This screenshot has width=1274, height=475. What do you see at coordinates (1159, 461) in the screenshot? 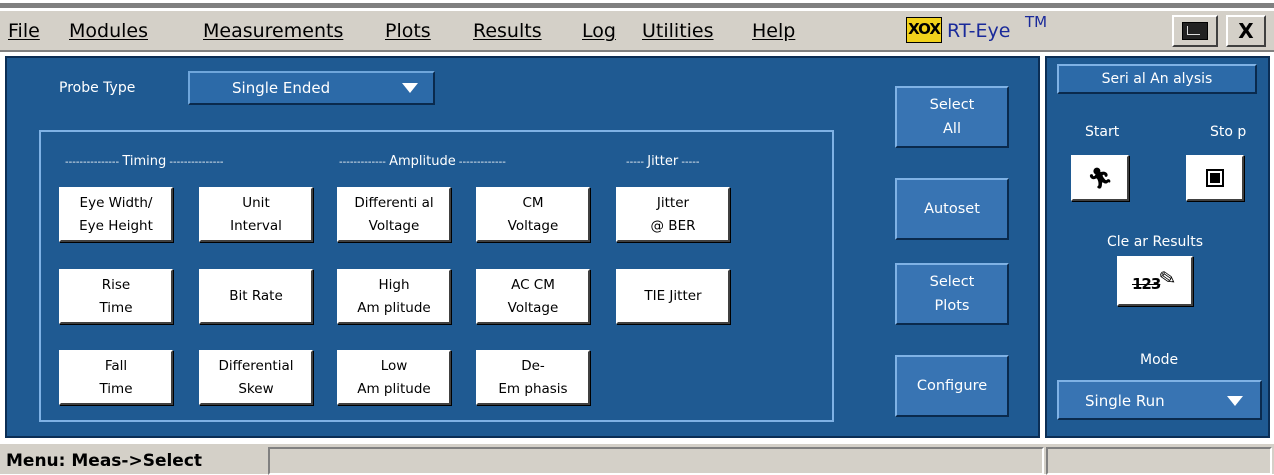
I see `status-field-right` at bounding box center [1159, 461].